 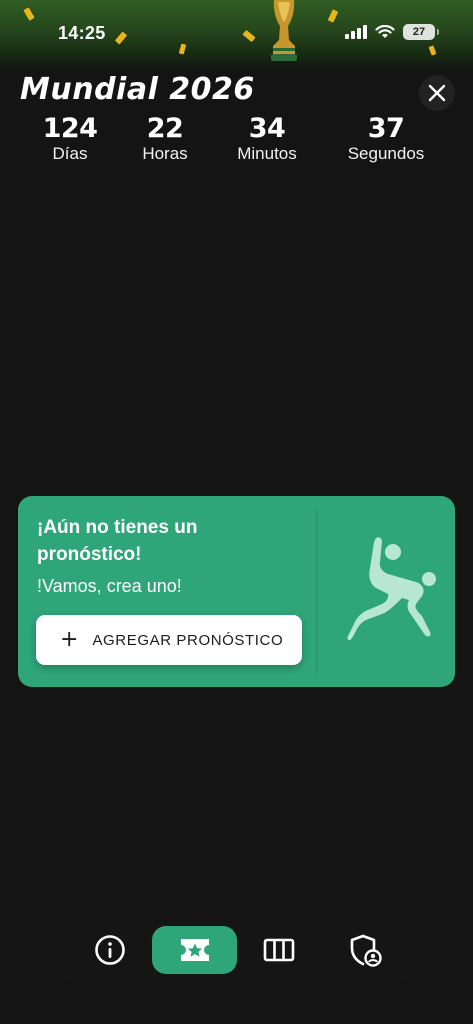 What do you see at coordinates (356, 32) in the screenshot?
I see `signal-icon` at bounding box center [356, 32].